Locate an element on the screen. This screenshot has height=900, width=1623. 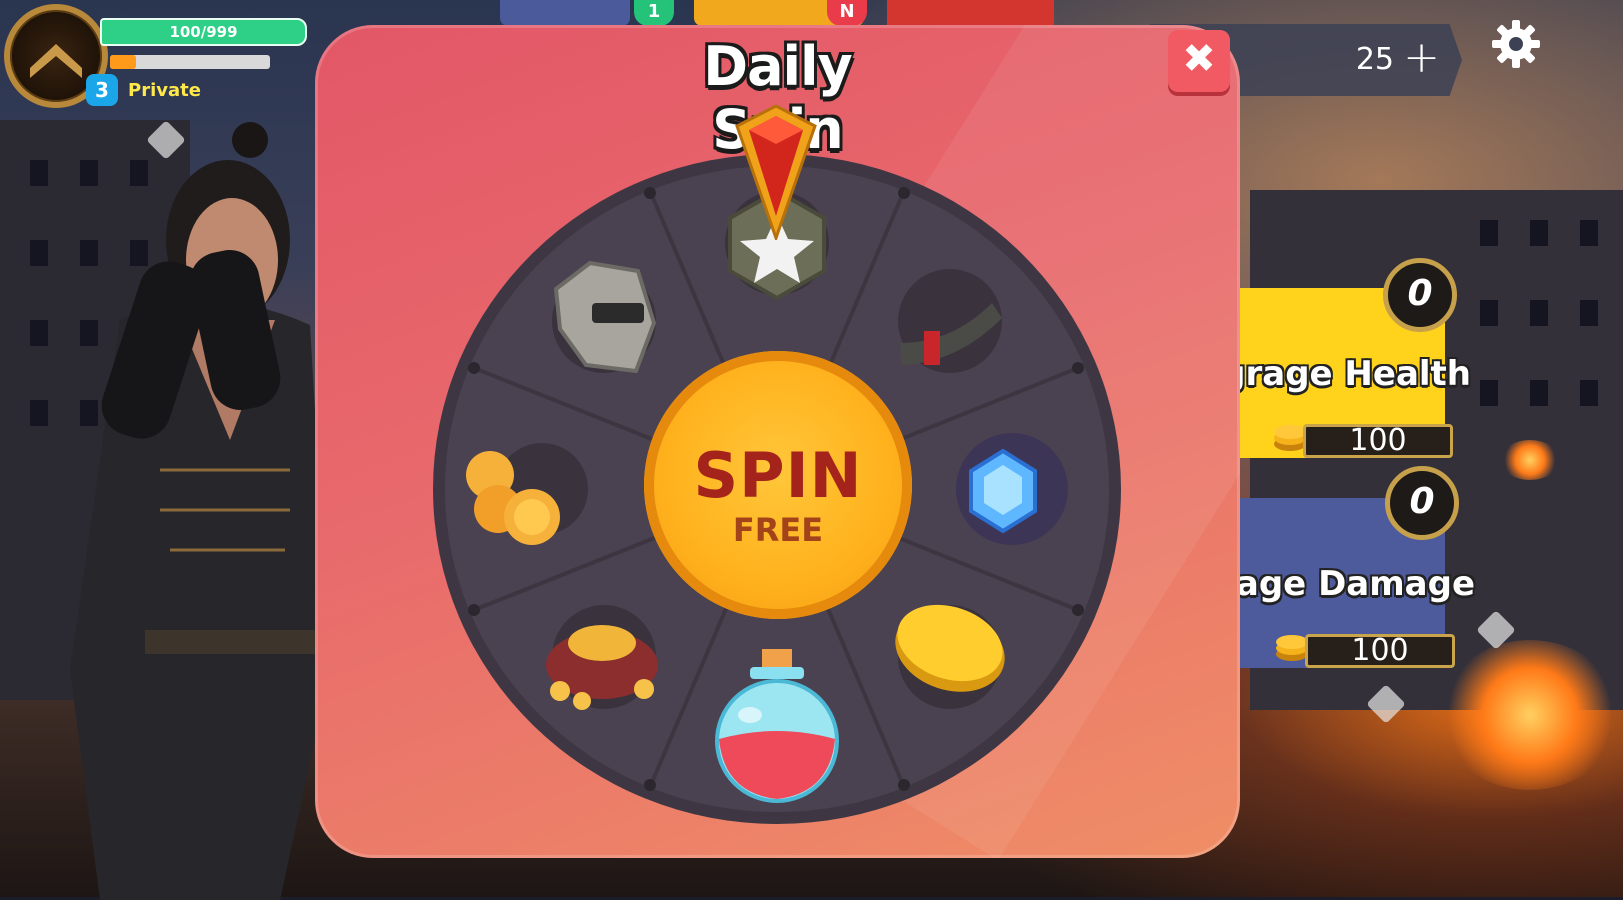
top-crate-button is located at coordinates (970, 13).